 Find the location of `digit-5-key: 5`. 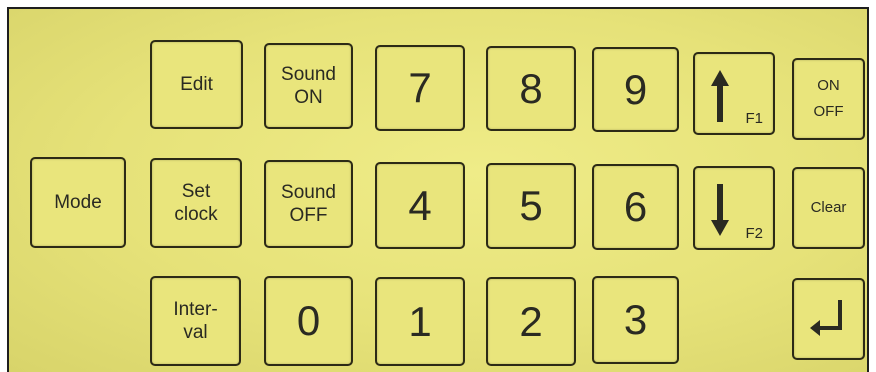

digit-5-key: 5 is located at coordinates (531, 206).